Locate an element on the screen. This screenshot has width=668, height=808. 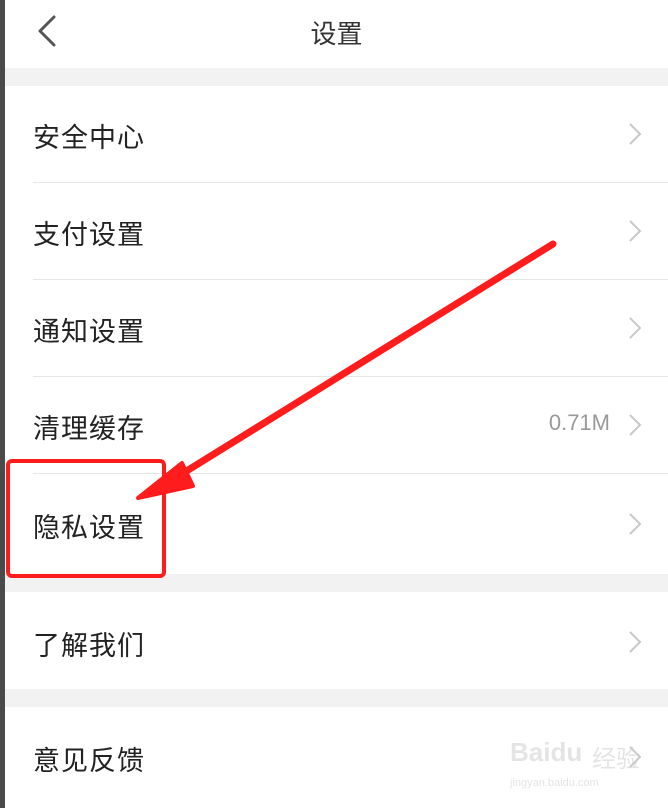
page-title: 设置 is located at coordinates (336, 35).